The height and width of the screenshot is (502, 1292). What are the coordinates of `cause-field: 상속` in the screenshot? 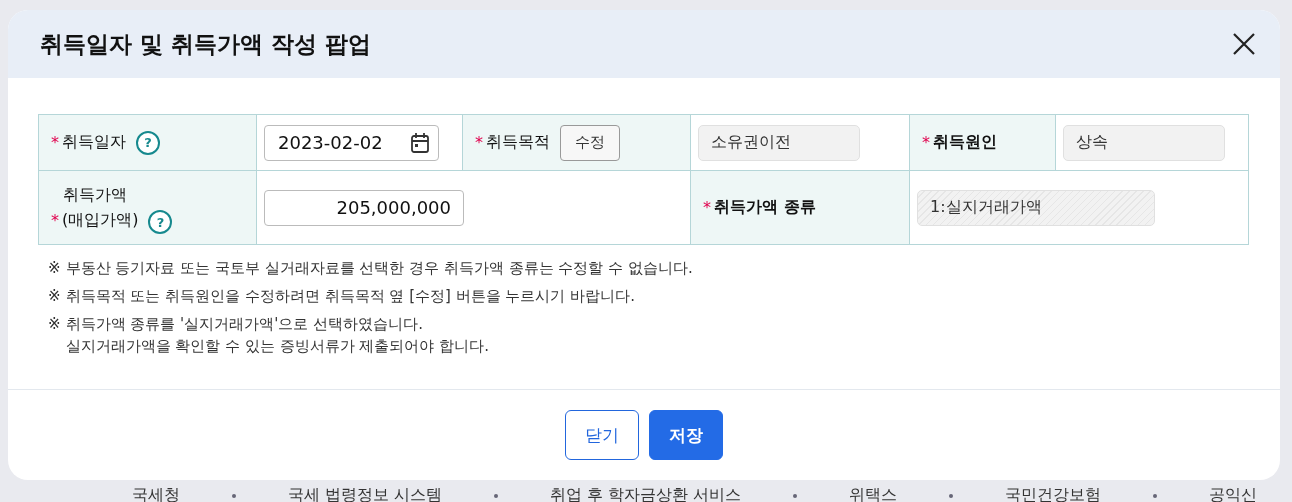 It's located at (1144, 142).